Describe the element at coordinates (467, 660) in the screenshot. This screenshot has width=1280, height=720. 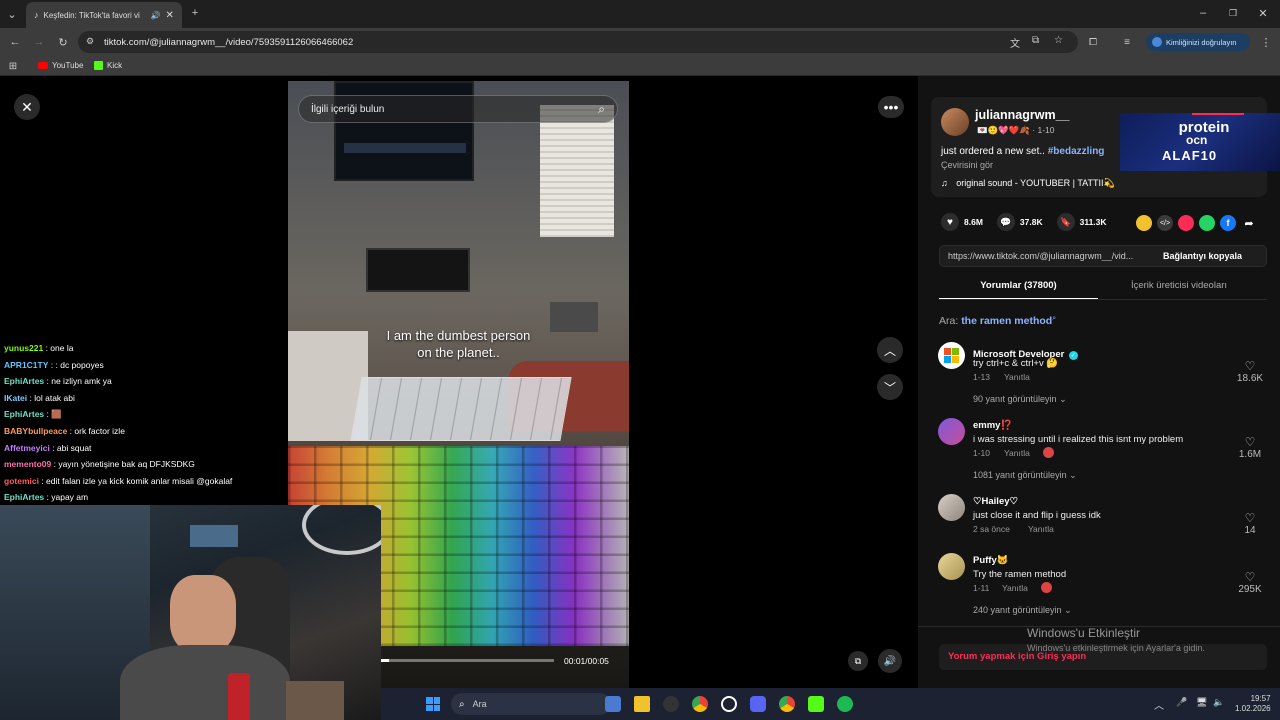
I see `progress-track` at that location.